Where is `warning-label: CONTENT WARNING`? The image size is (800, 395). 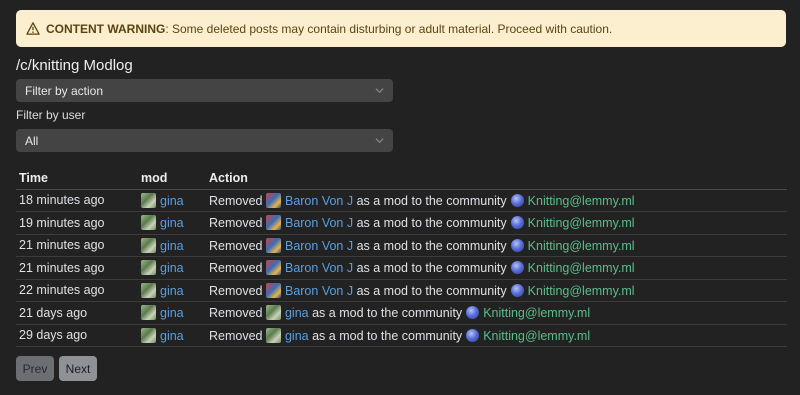 warning-label: CONTENT WARNING is located at coordinates (106, 28).